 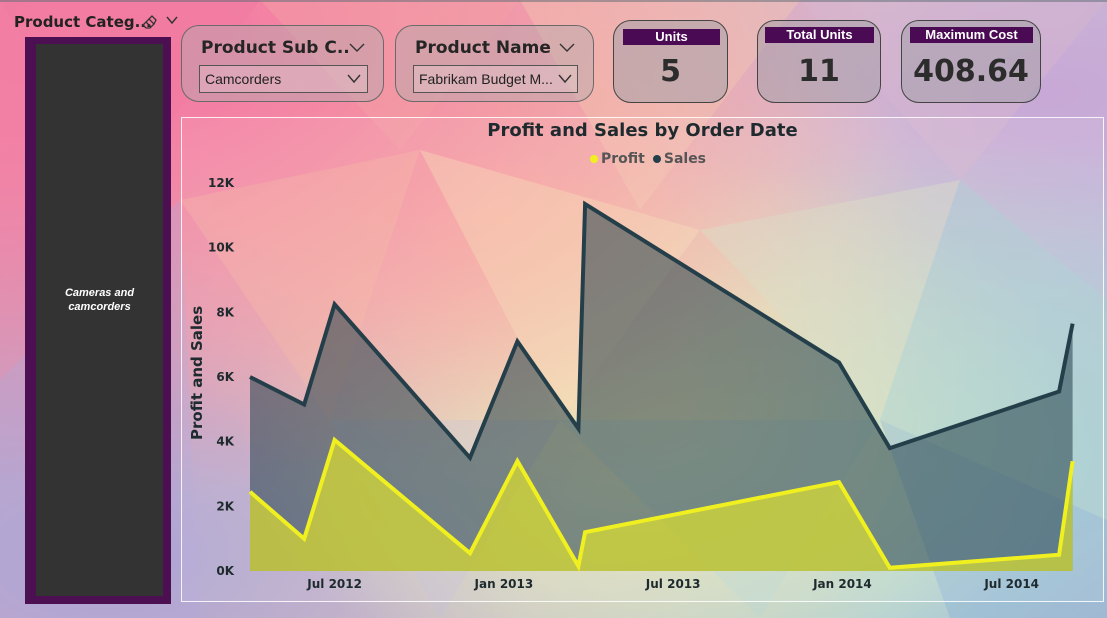 I want to click on y-tick-label: 10K, so click(x=221, y=248).